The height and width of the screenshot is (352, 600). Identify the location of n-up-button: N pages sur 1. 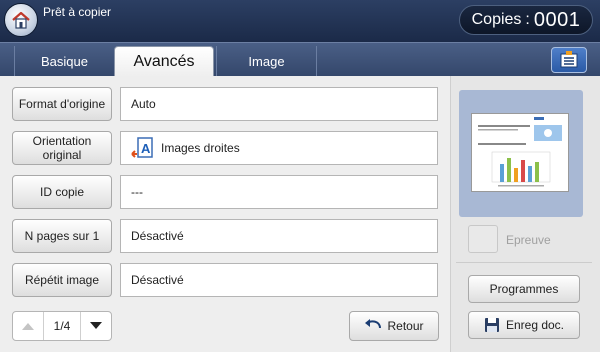
(62, 236).